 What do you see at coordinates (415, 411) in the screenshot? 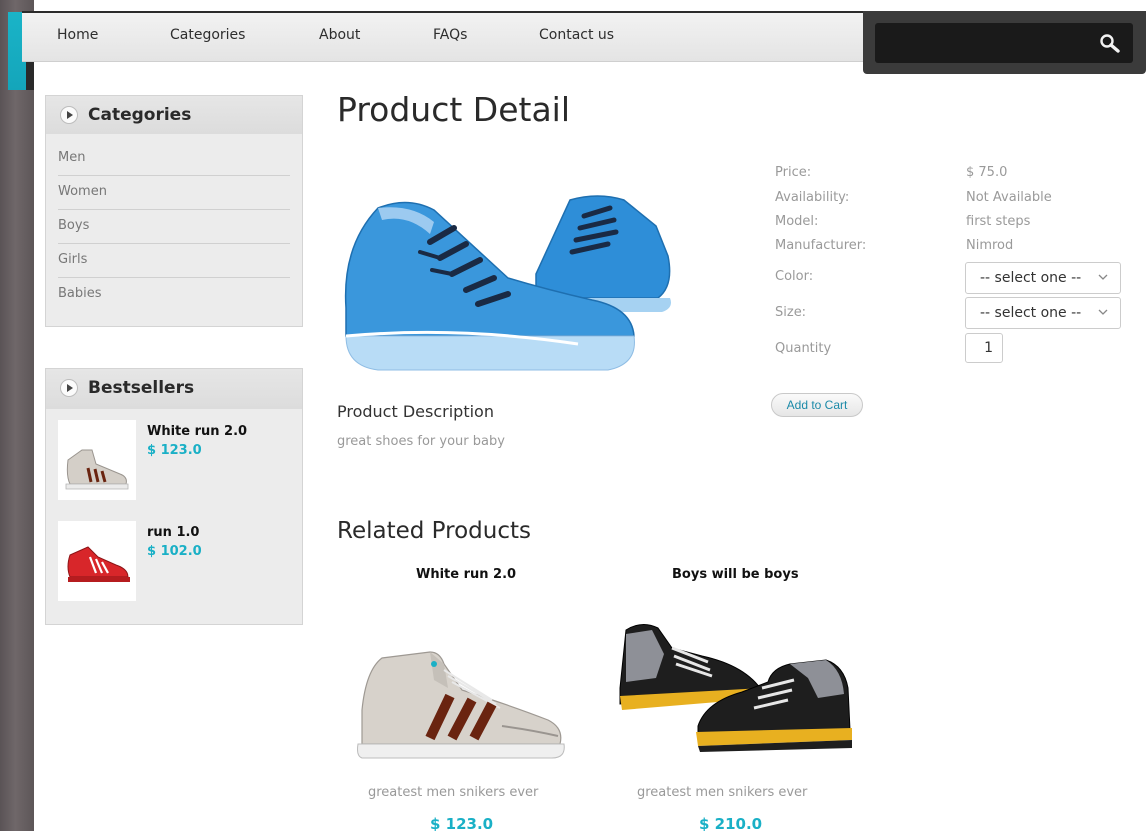
I see `product-description-title: Product Description` at bounding box center [415, 411].